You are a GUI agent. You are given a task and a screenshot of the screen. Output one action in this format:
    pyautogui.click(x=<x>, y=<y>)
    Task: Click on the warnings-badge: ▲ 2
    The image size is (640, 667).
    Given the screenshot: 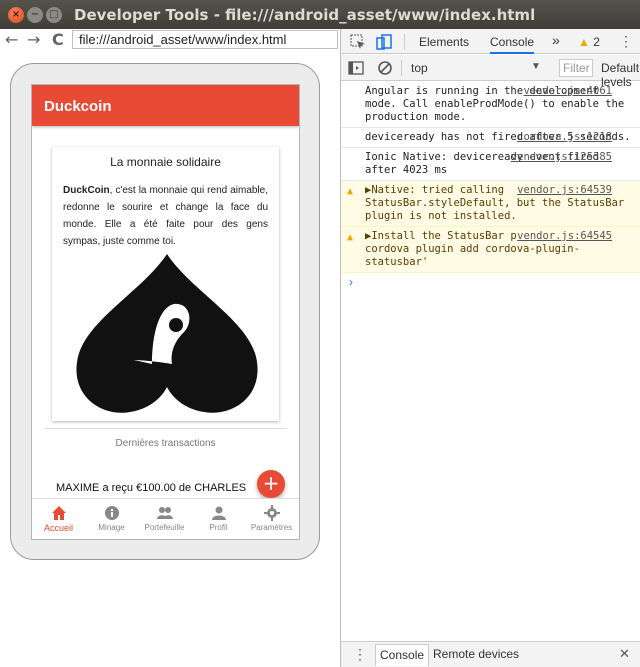 What is the action you would take?
    pyautogui.click(x=589, y=42)
    